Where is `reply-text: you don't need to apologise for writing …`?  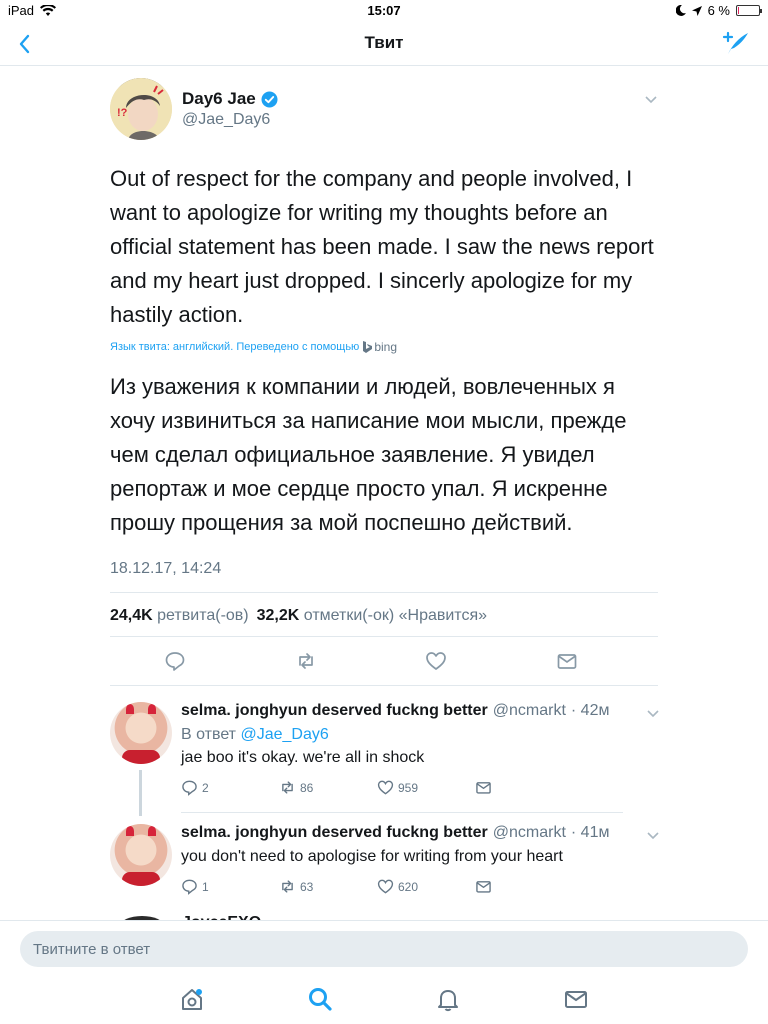
reply-text: you don't need to apologise for writing … is located at coordinates (372, 856).